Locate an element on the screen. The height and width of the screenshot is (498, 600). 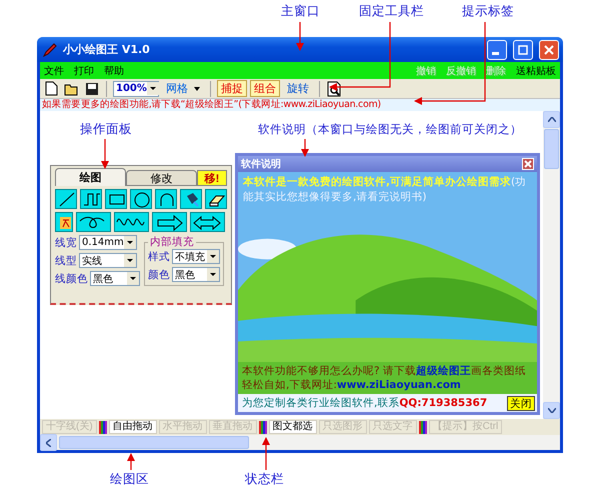
scroll-down-icon is located at coordinates (551, 410).